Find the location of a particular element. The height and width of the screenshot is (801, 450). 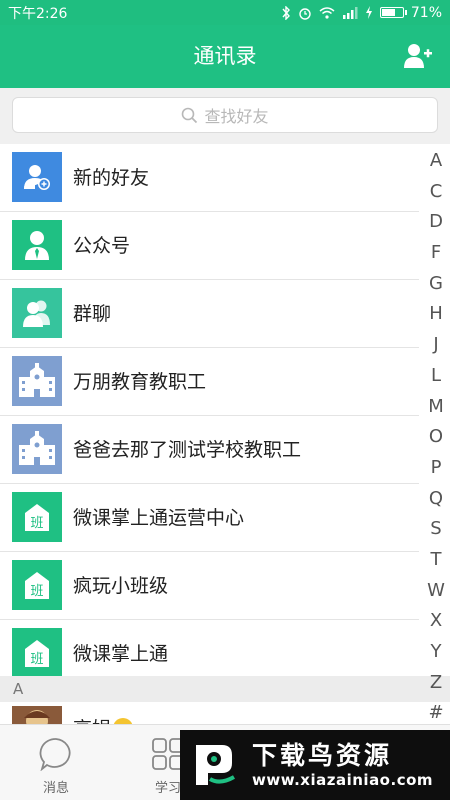

contact-label: 爸爸去那了测试学校教职工 is located at coordinates (187, 450).